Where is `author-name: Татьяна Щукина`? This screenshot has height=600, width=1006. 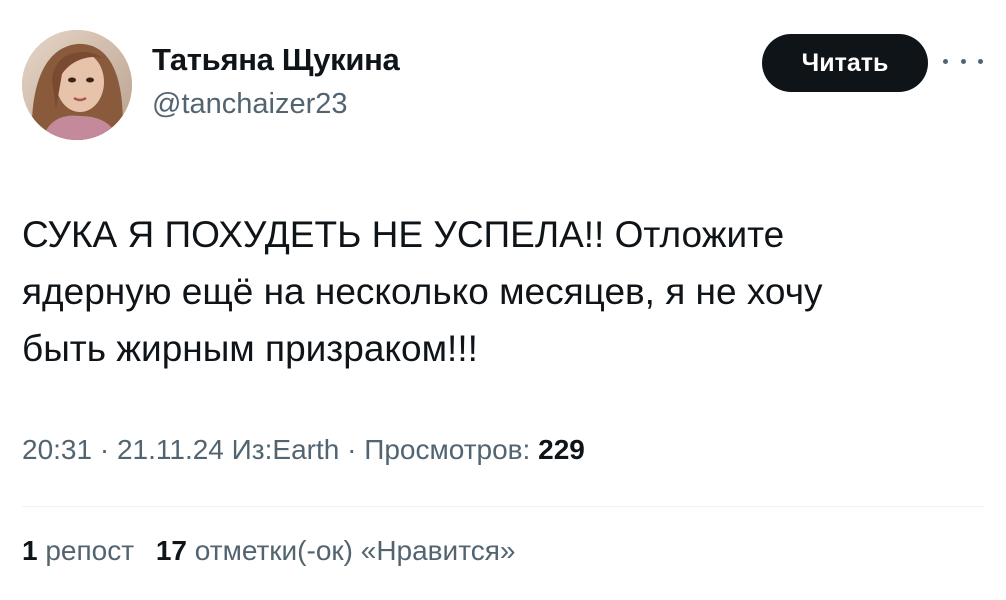
author-name: Татьяна Щукина is located at coordinates (276, 60).